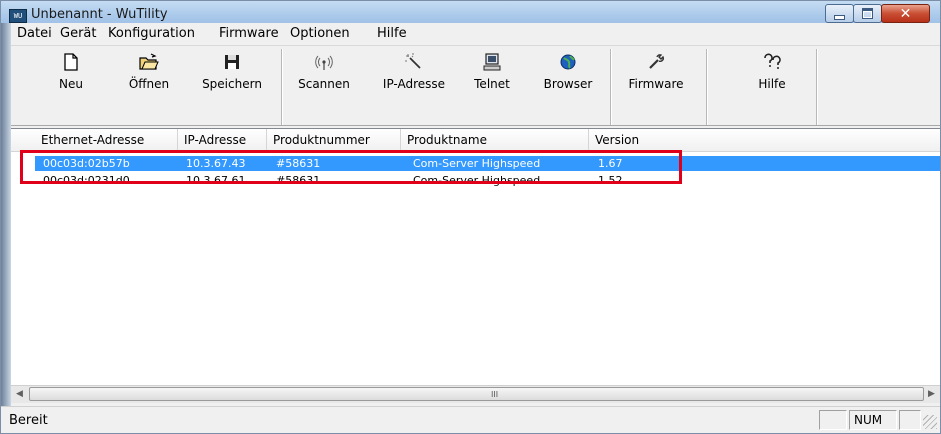  I want to click on scan-button: Scannen, so click(324, 86).